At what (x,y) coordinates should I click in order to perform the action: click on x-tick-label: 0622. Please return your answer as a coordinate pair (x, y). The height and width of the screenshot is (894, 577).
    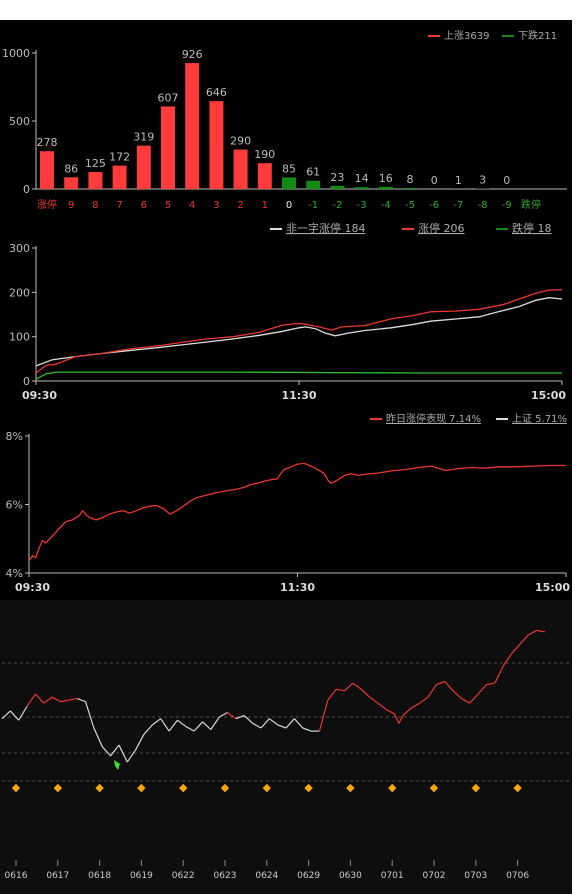
    Looking at the image, I should click on (183, 876).